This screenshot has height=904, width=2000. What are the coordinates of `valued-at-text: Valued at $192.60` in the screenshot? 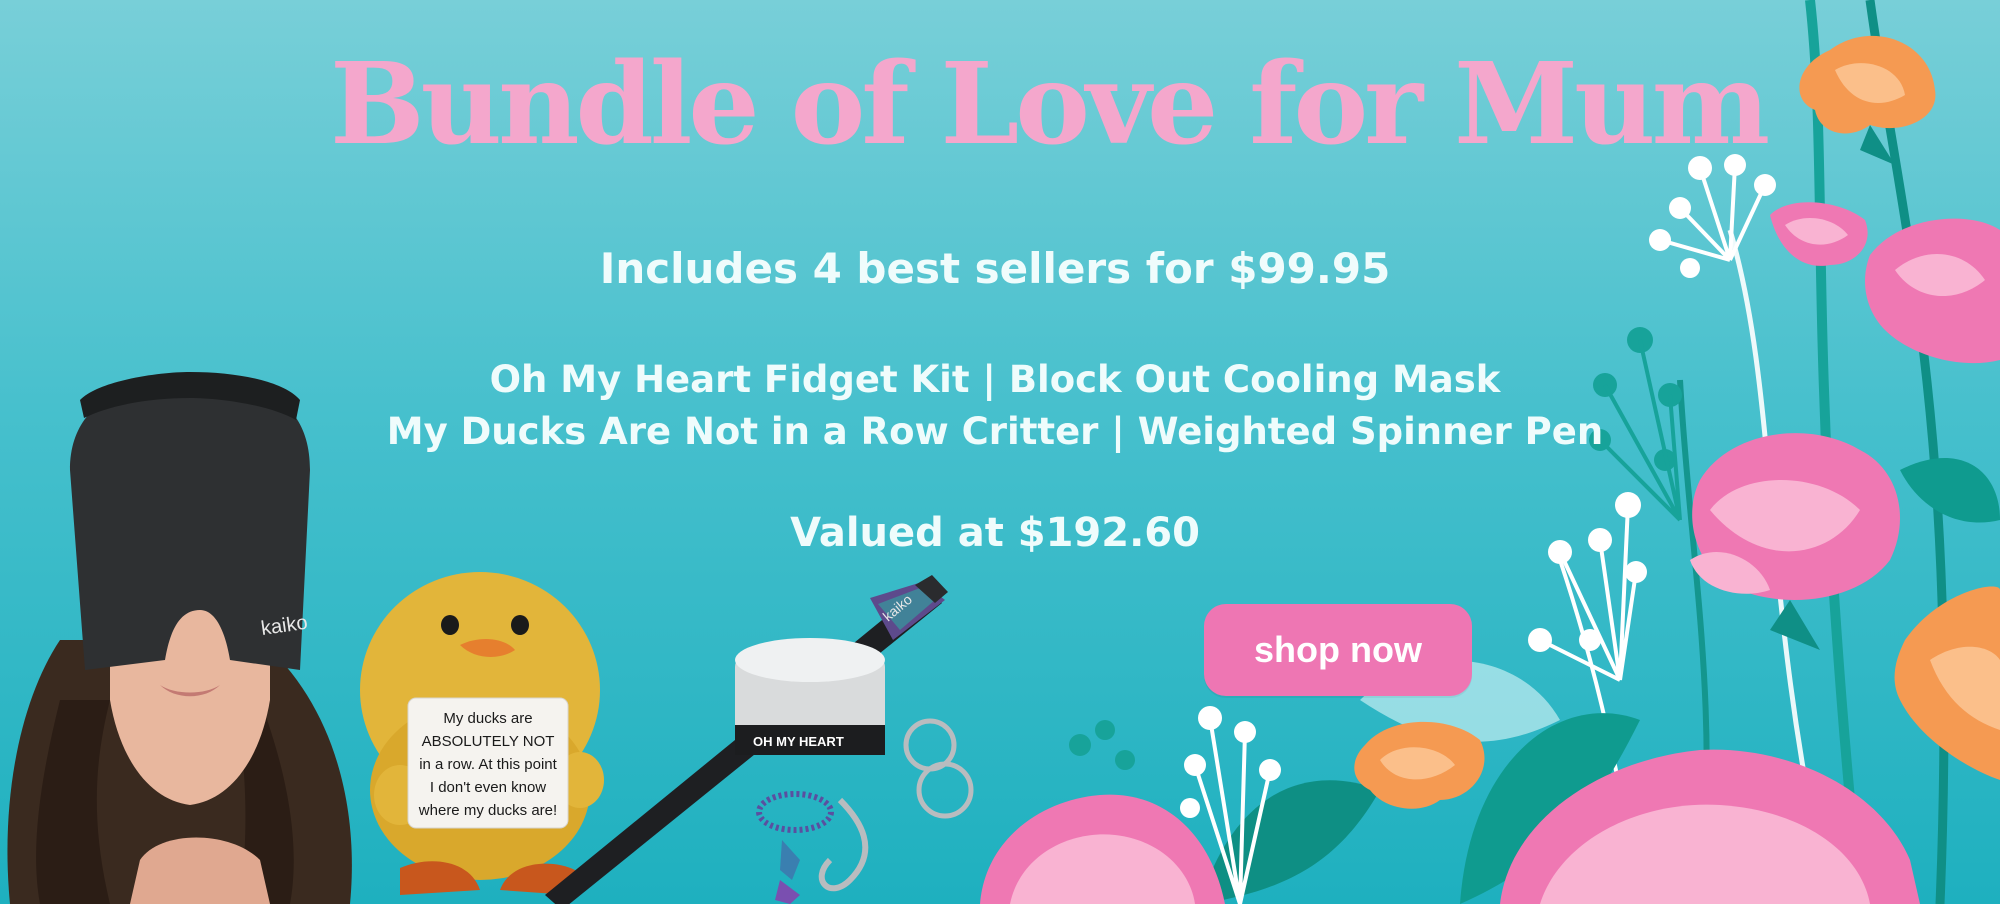 It's located at (995, 533).